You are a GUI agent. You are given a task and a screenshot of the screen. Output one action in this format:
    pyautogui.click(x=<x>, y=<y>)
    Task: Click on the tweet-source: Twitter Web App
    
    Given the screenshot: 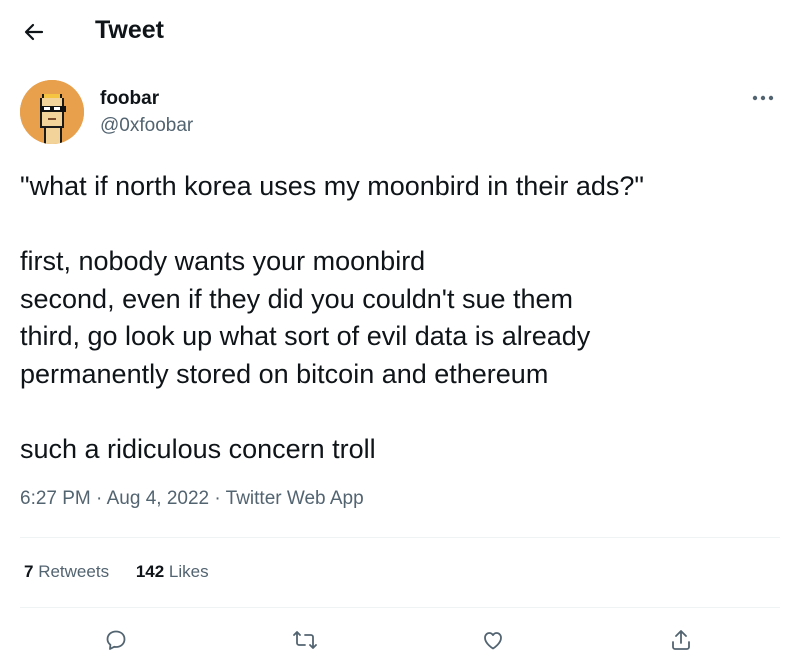 What is the action you would take?
    pyautogui.click(x=295, y=498)
    